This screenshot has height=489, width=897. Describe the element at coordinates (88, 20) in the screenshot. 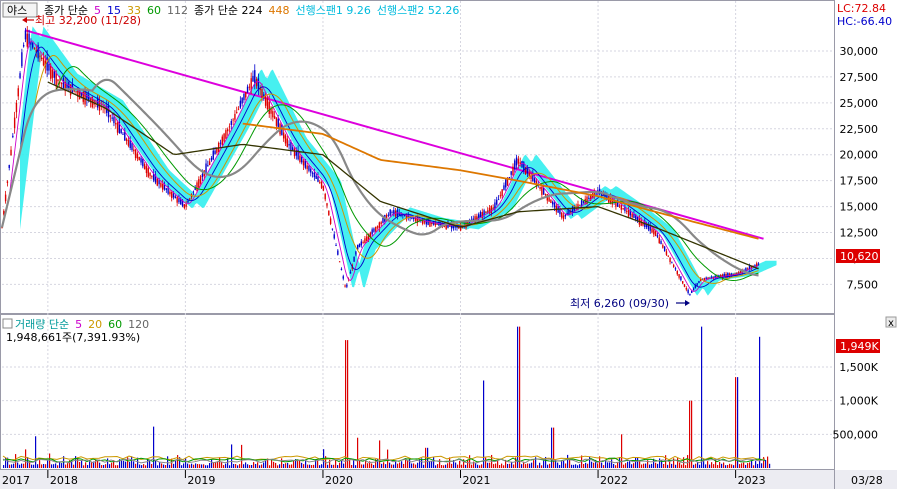

I see `high-note: 최고 32,200 (11/28)` at that location.